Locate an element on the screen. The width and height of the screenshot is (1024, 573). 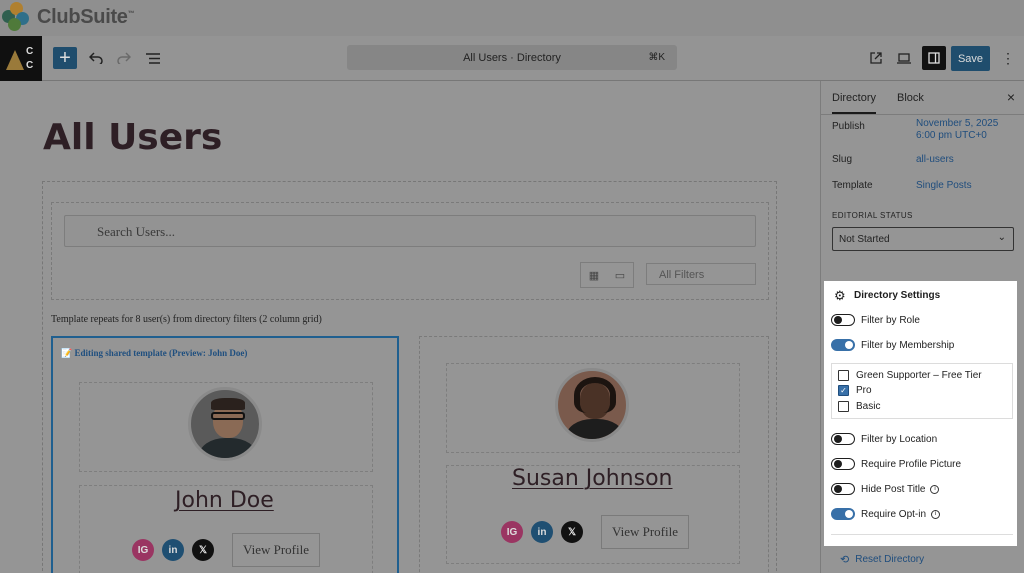
all-filters-select: All Filters is located at coordinates (701, 274).